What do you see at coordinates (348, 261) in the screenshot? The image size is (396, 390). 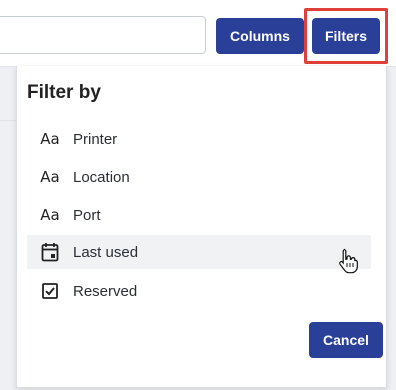 I see `hand-cursor-icon` at bounding box center [348, 261].